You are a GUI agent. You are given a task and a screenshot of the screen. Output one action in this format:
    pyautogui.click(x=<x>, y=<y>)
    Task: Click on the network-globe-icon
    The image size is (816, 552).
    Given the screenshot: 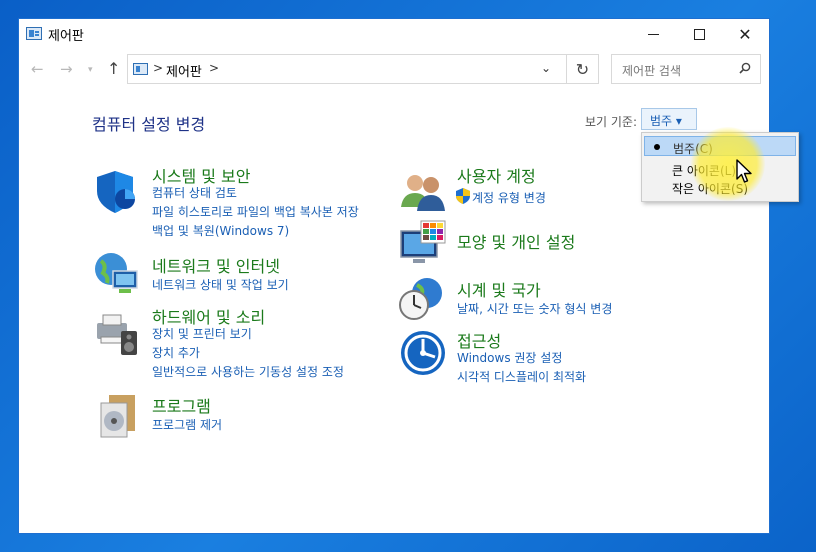 What is the action you would take?
    pyautogui.click(x=116, y=273)
    